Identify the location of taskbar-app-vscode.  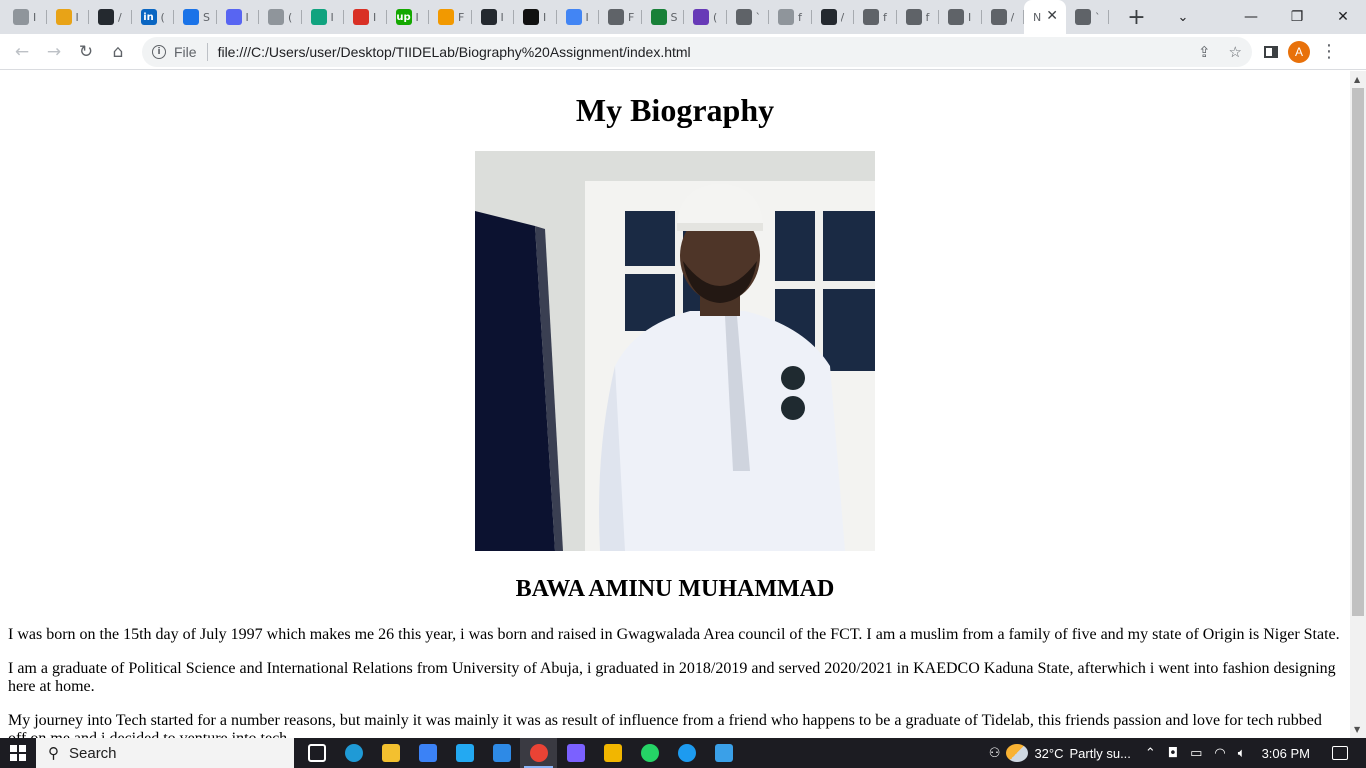
(464, 753).